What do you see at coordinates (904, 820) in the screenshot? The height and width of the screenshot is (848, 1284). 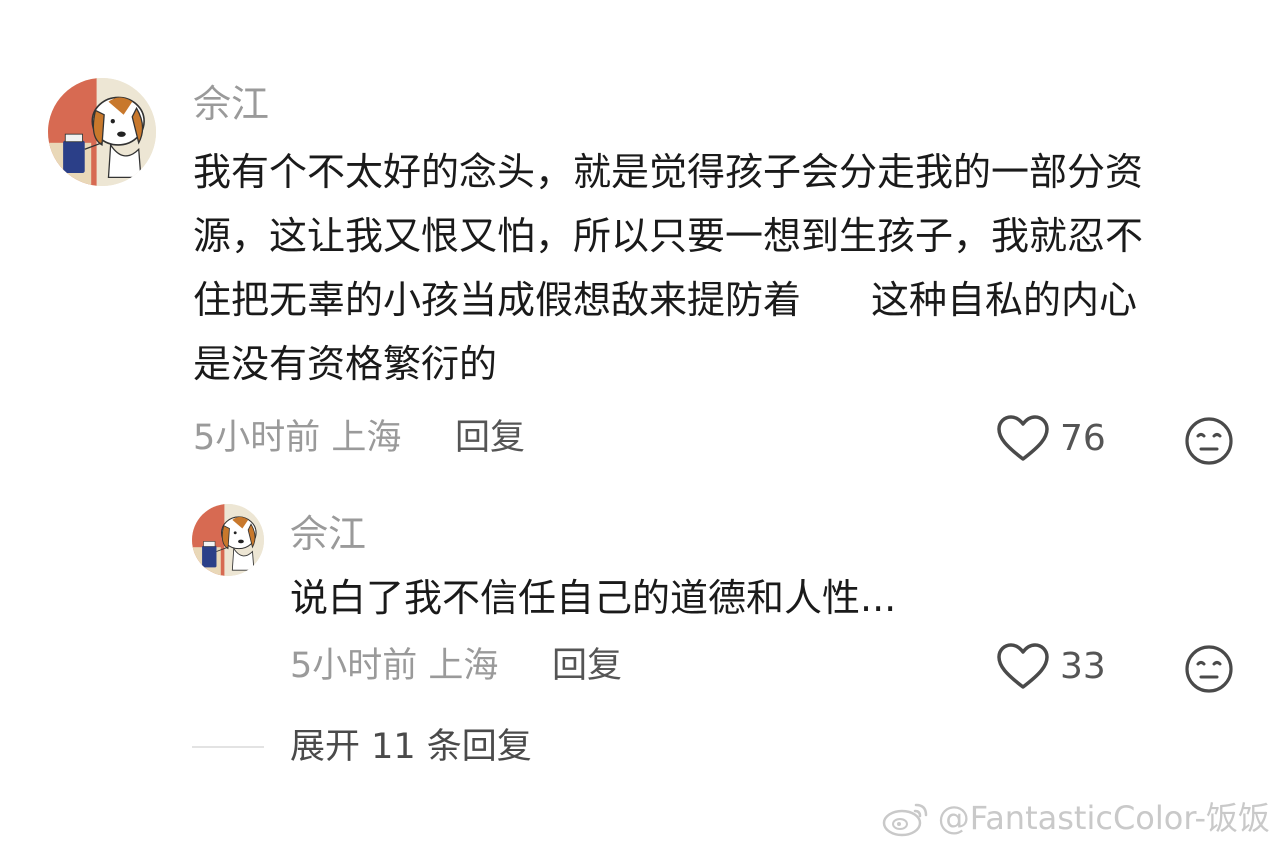 I see `weibo-logo-icon` at bounding box center [904, 820].